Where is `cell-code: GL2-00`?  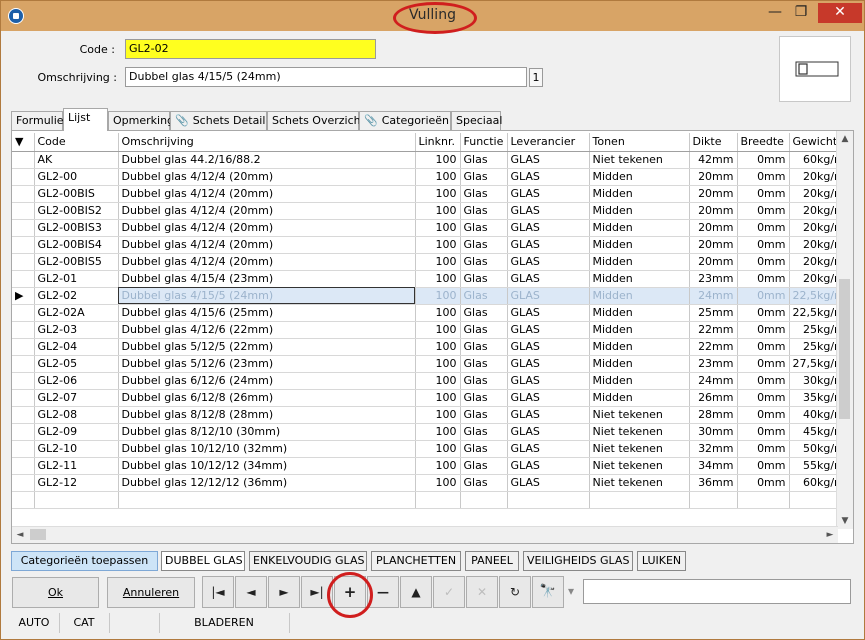
cell-code: GL2-00 is located at coordinates (76, 177).